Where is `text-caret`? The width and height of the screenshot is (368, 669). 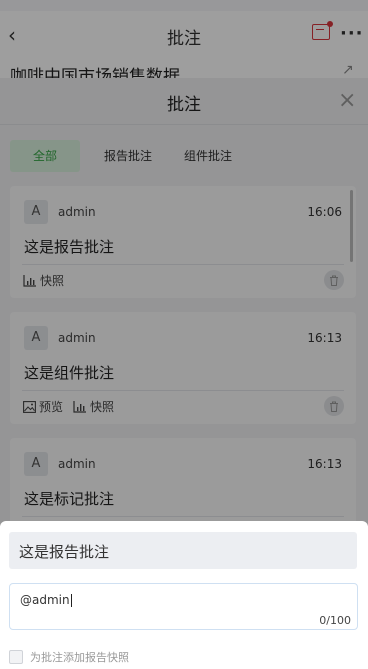
text-caret is located at coordinates (71, 600).